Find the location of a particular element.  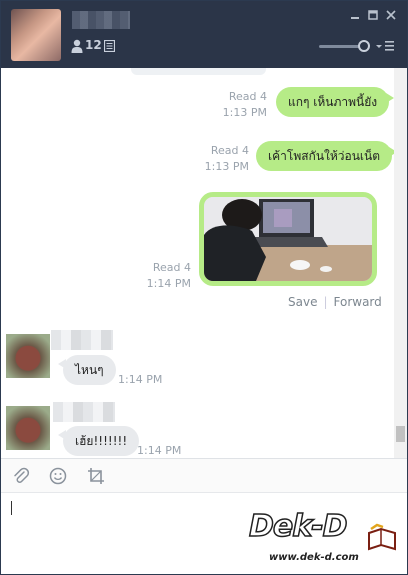

minimize-icon is located at coordinates (355, 15).